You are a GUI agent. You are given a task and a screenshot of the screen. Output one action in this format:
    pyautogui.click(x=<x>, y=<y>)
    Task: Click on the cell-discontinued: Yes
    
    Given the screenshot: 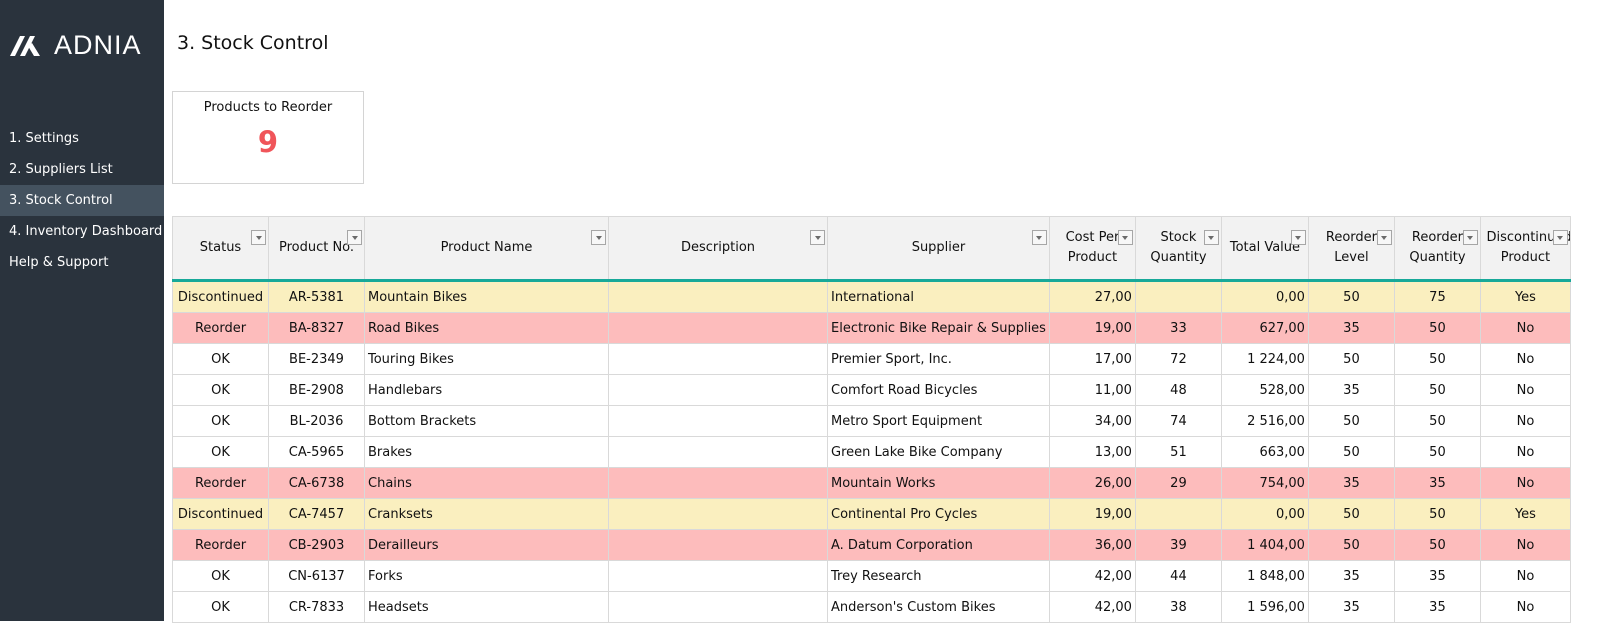 What is the action you would take?
    pyautogui.click(x=1525, y=514)
    